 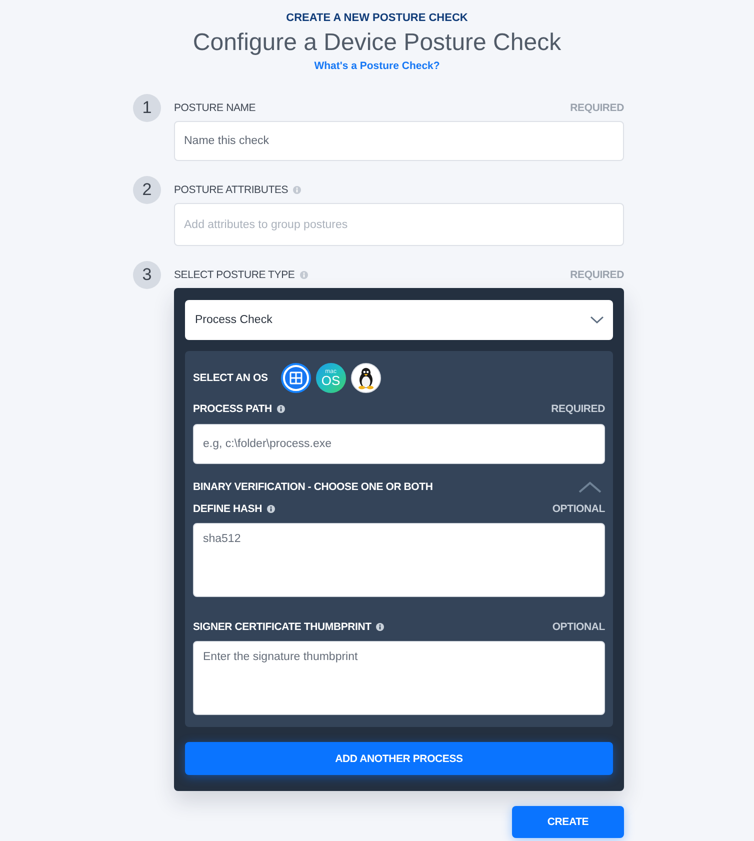 I want to click on field-label: SELECT POSTURE TYPE, so click(x=234, y=274).